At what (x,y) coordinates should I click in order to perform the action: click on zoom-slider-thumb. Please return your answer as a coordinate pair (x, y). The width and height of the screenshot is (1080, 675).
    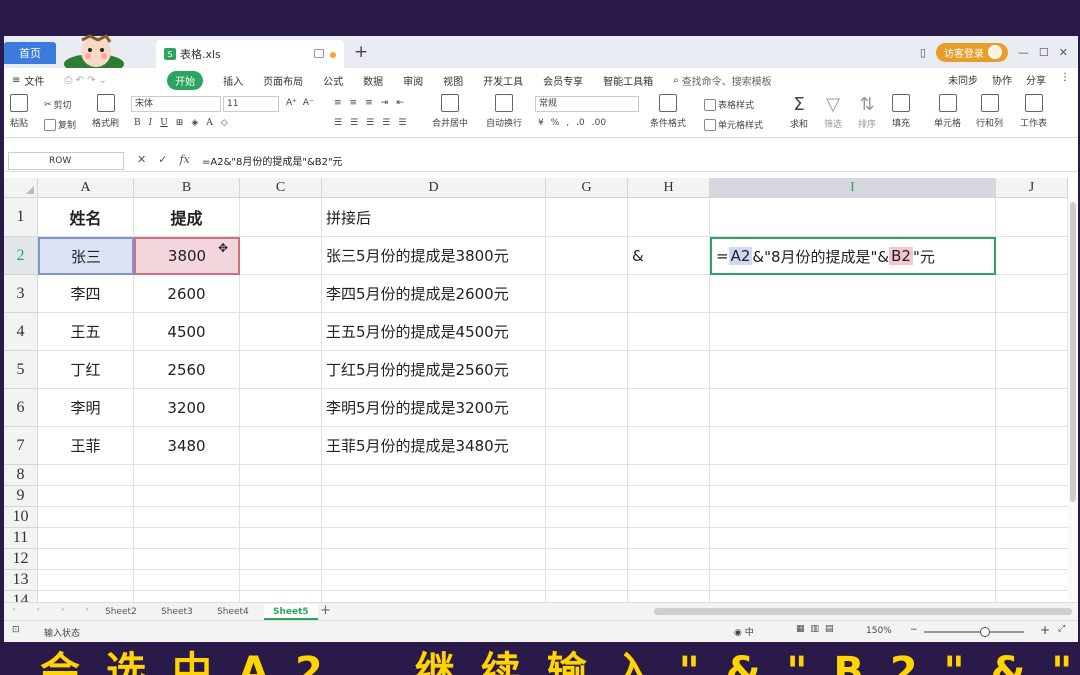
    Looking at the image, I should click on (985, 632).